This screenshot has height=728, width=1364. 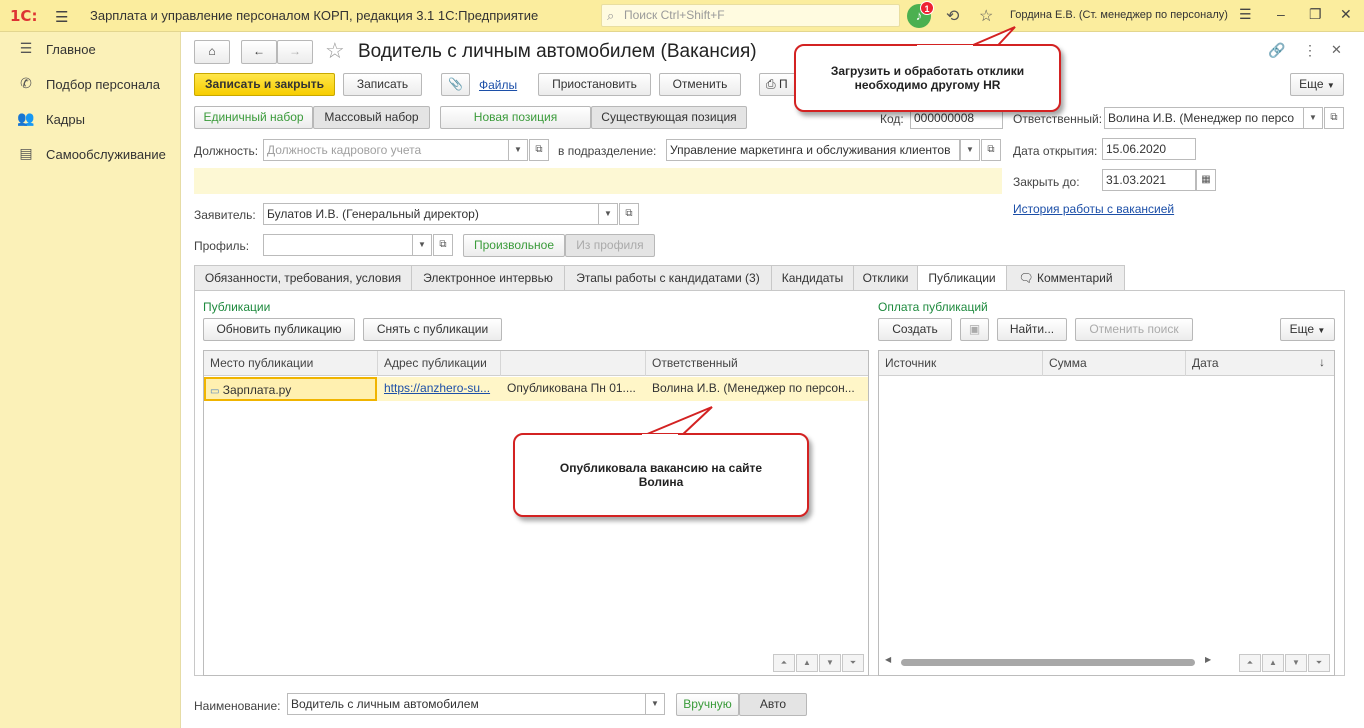 What do you see at coordinates (812, 278) in the screenshot?
I see `tab-candidates: Кандидаты` at bounding box center [812, 278].